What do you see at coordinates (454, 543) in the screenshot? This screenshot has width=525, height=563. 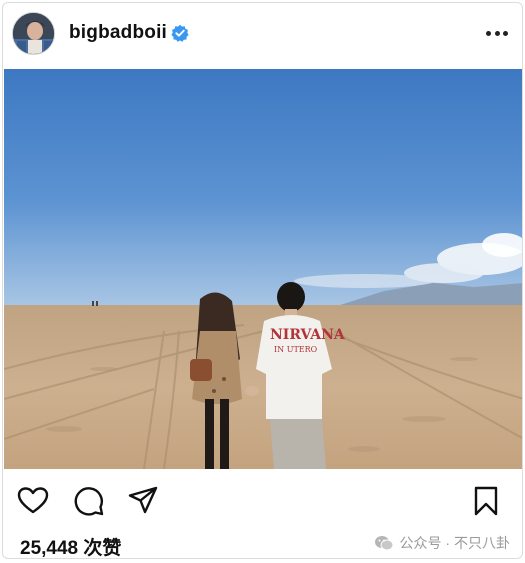 I see `watermark-text: 公众号 · 不只八卦` at bounding box center [454, 543].